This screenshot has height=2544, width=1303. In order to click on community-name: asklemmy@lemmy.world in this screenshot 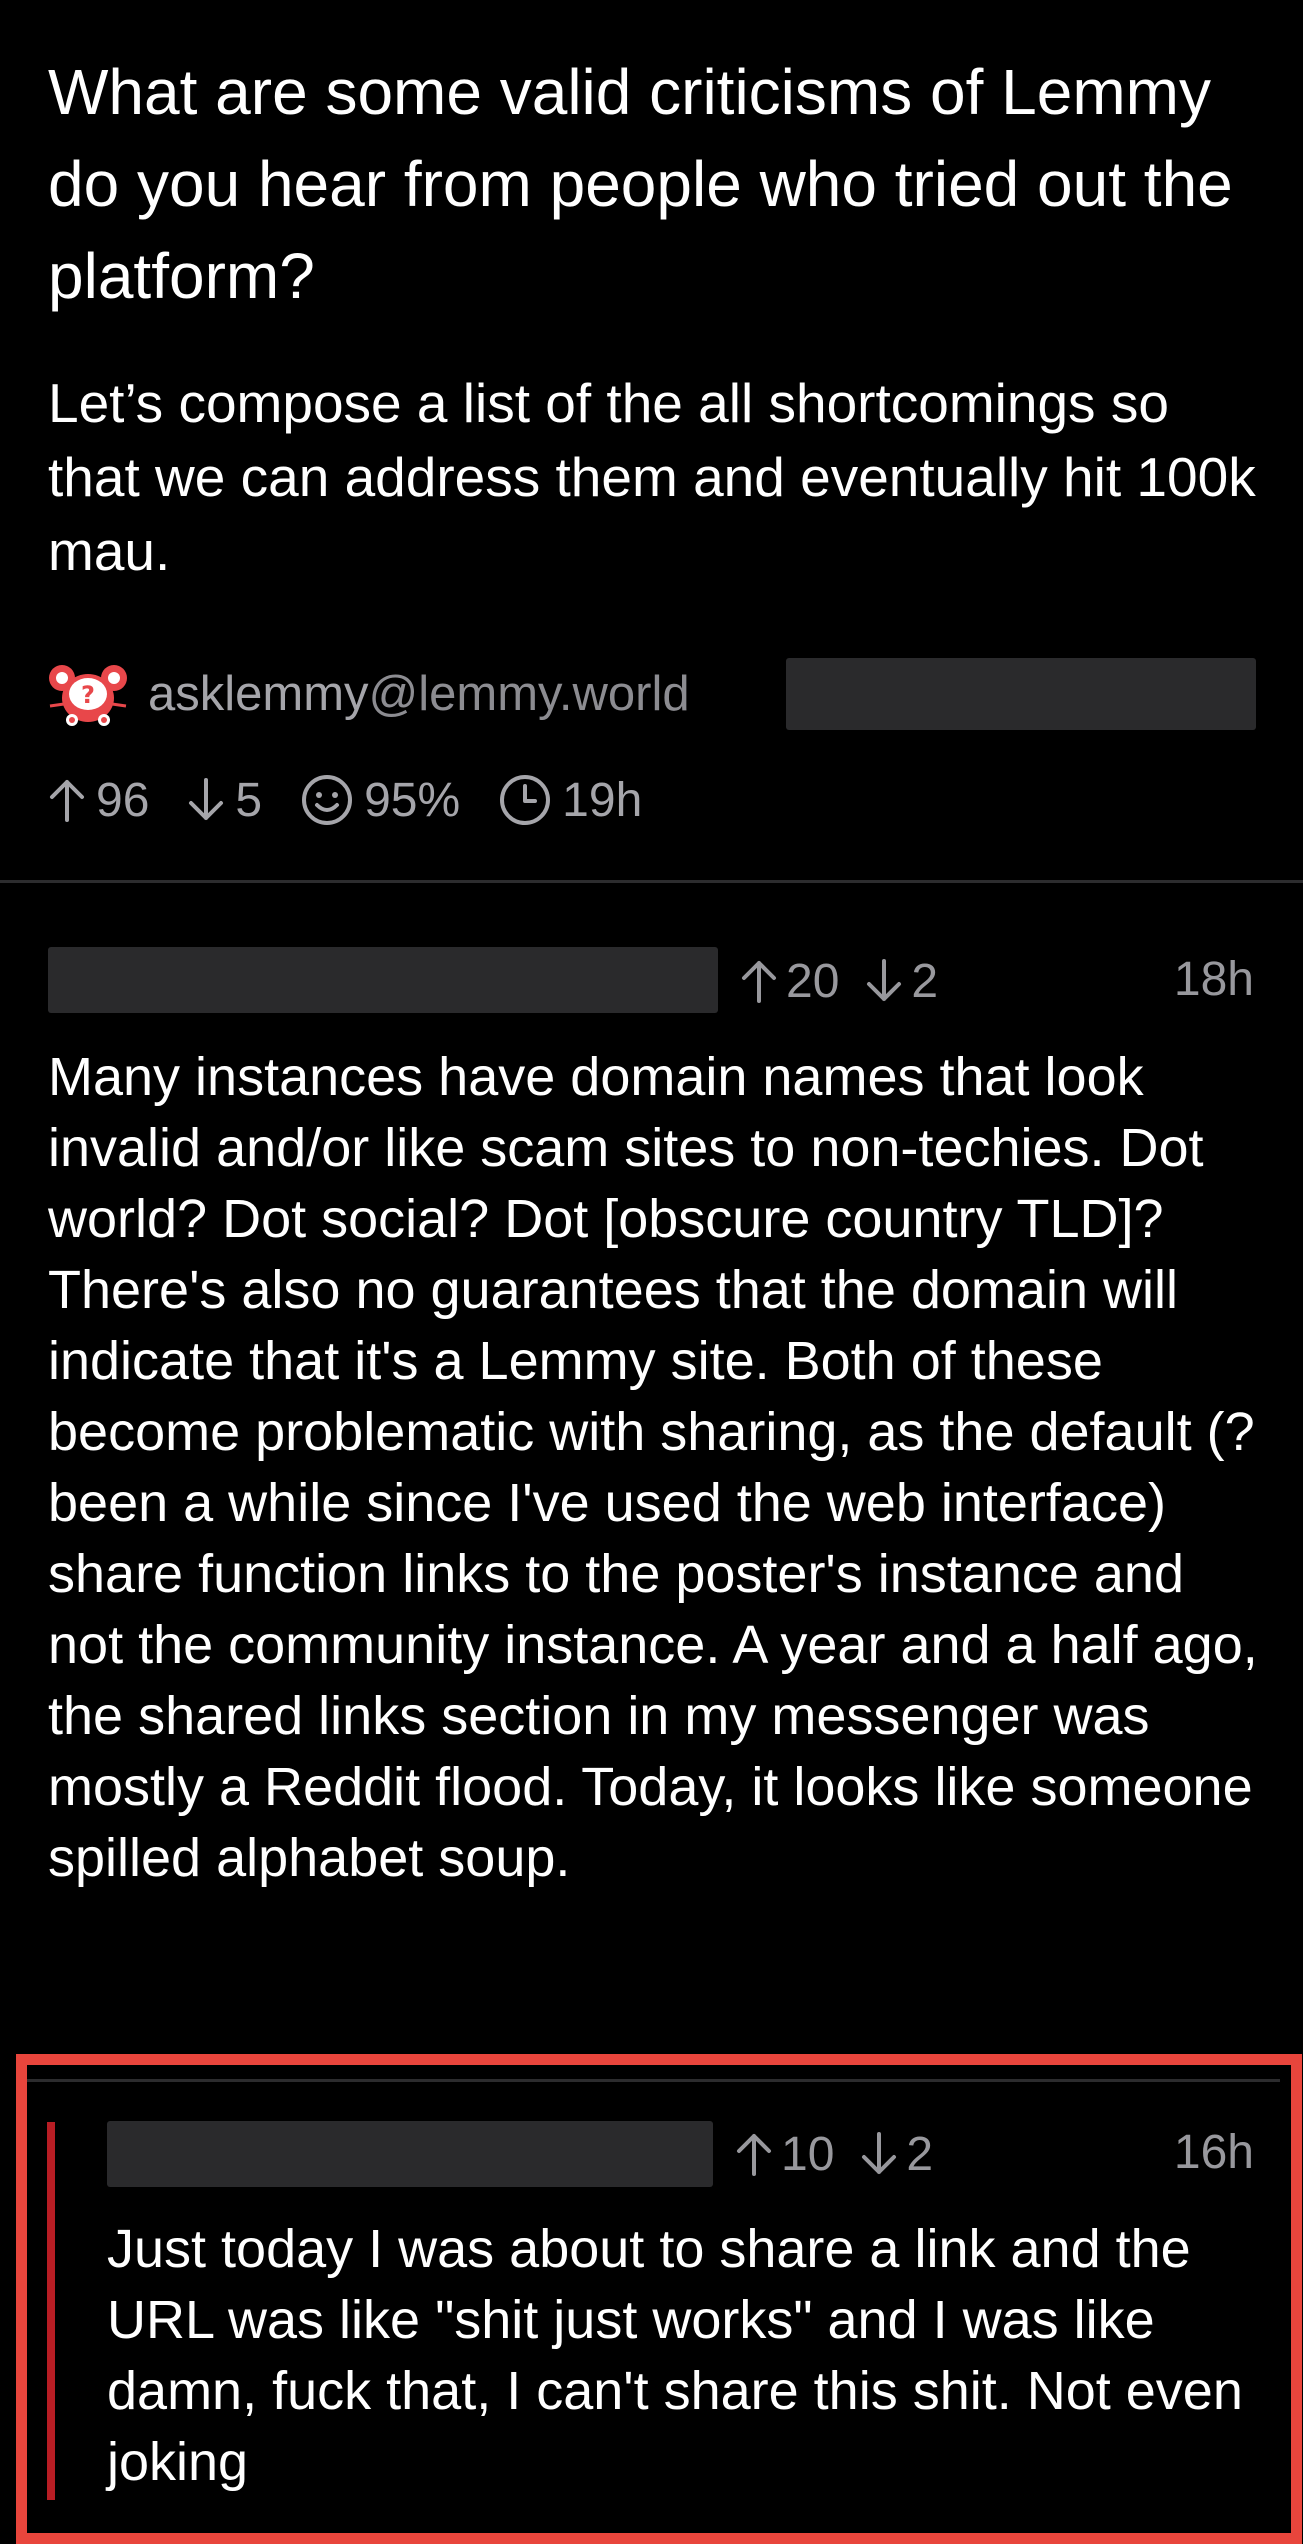, I will do `click(419, 694)`.